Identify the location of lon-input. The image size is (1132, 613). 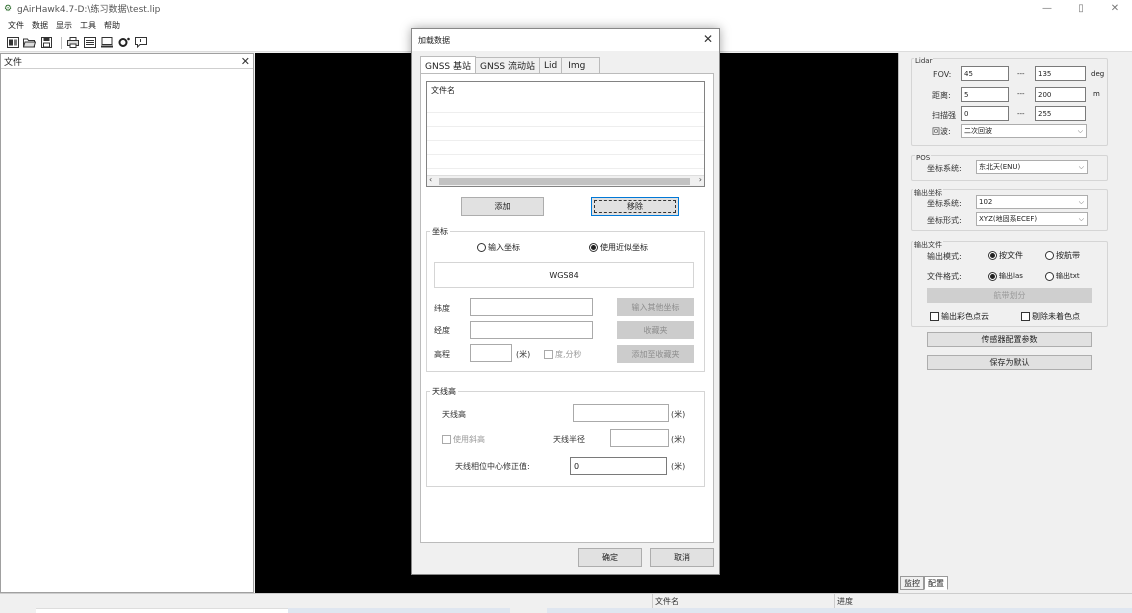
(531, 330).